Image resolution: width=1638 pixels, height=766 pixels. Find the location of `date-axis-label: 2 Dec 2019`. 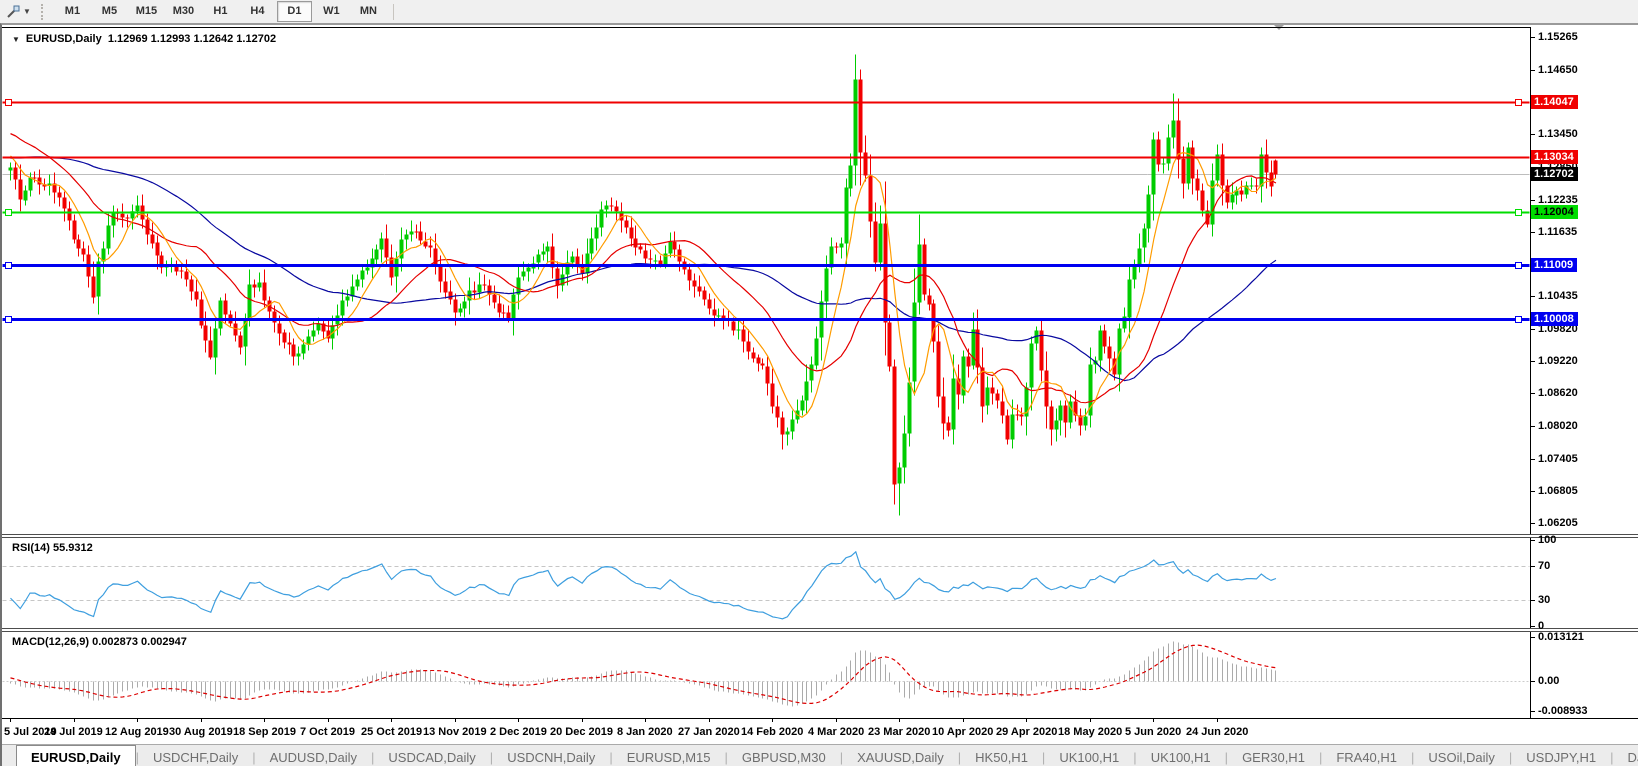

date-axis-label: 2 Dec 2019 is located at coordinates (518, 732).